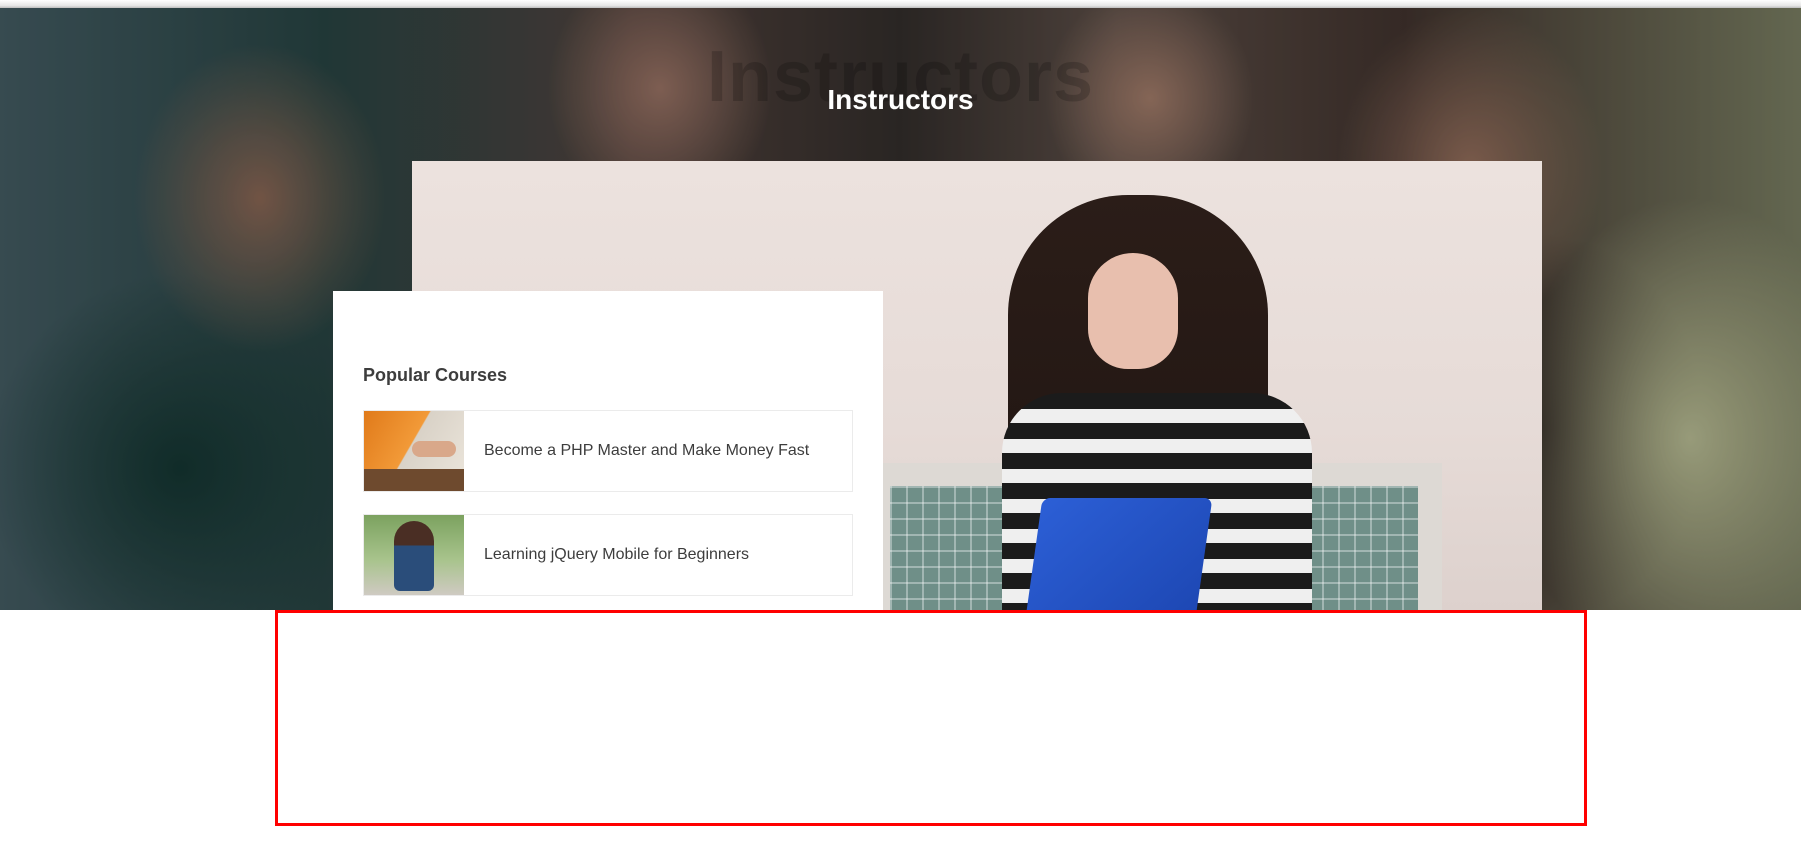 The height and width of the screenshot is (867, 1801). Describe the element at coordinates (434, 449) in the screenshot. I see `thumbnail-hand` at that location.